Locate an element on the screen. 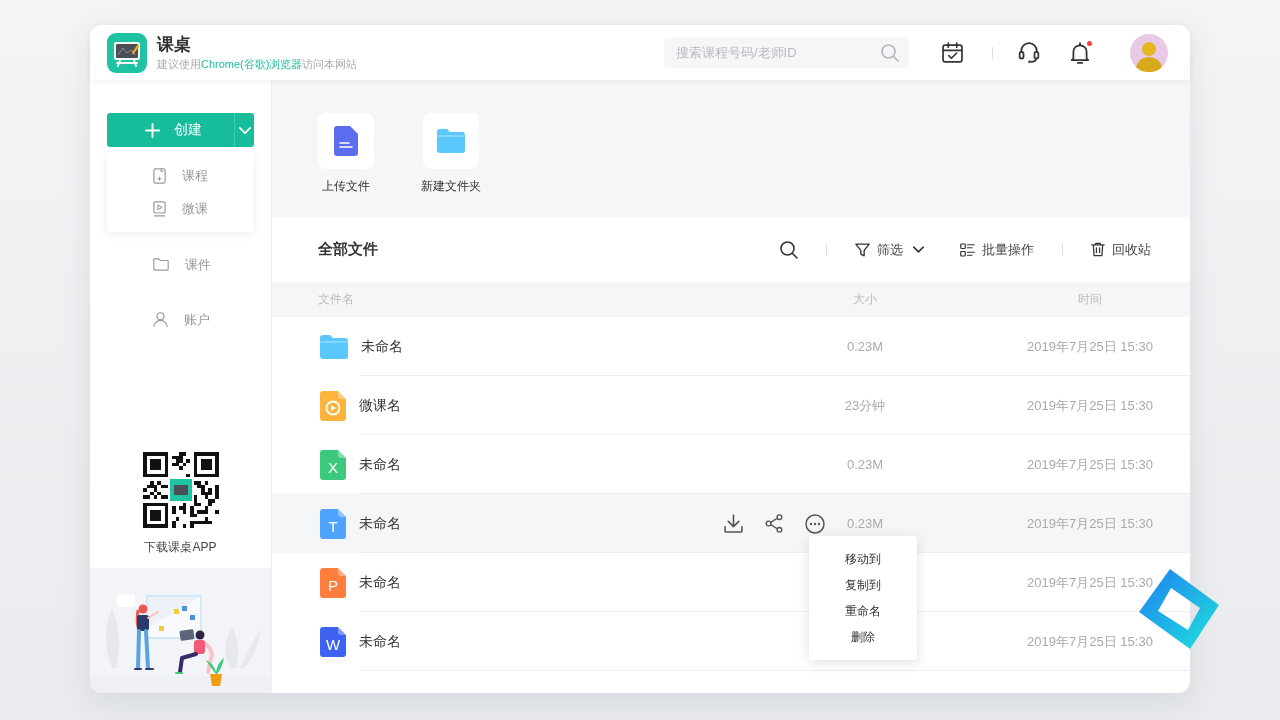 The width and height of the screenshot is (1280, 720). upload-file-button: 上传文件 is located at coordinates (346, 153).